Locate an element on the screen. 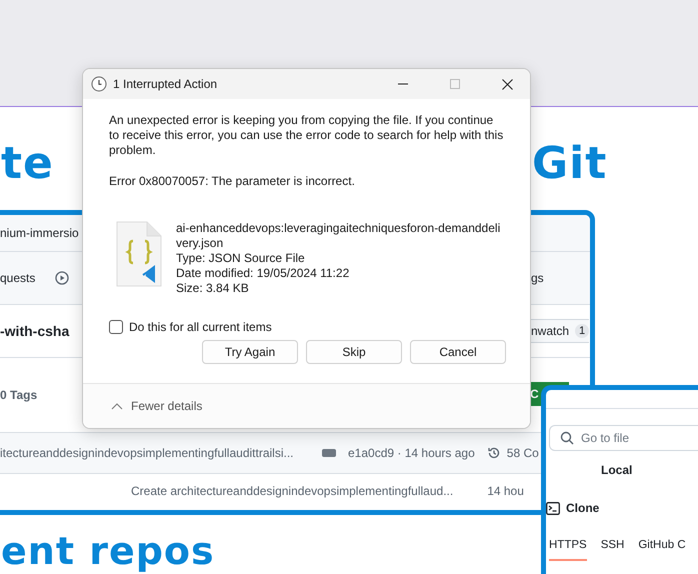  protocol-tab: HTTPS is located at coordinates (568, 550).